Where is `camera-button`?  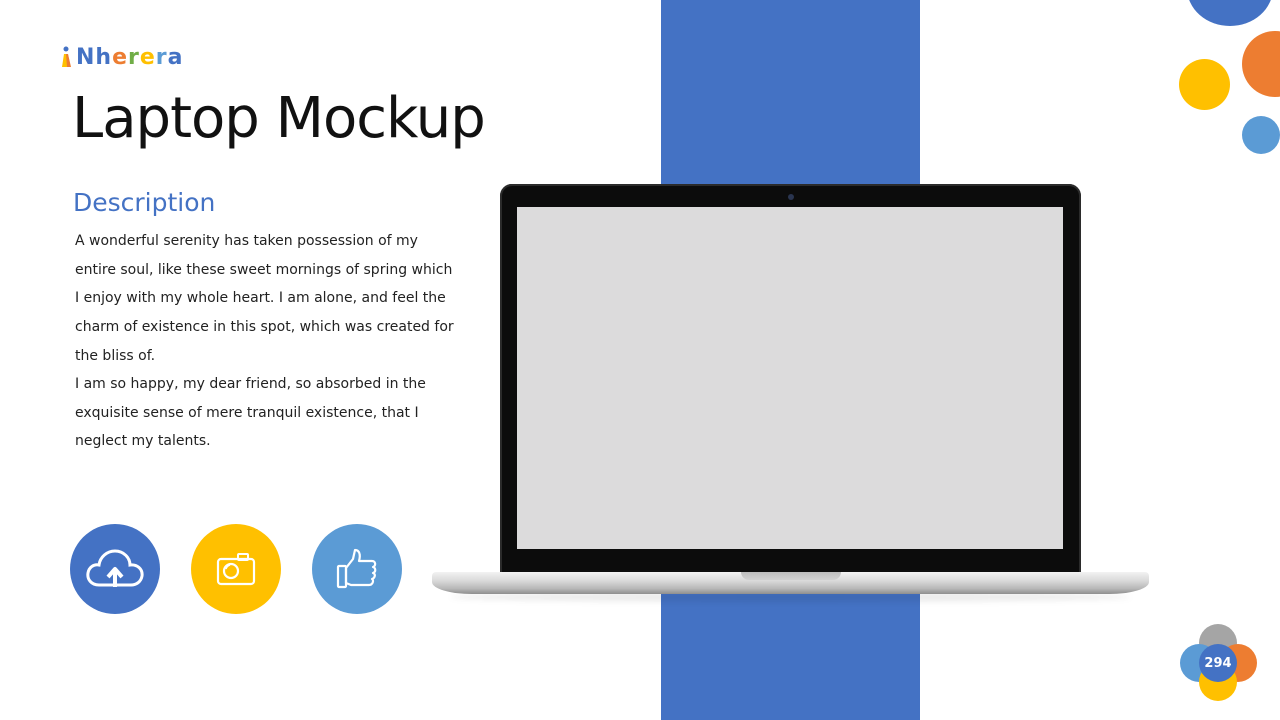 camera-button is located at coordinates (236, 569).